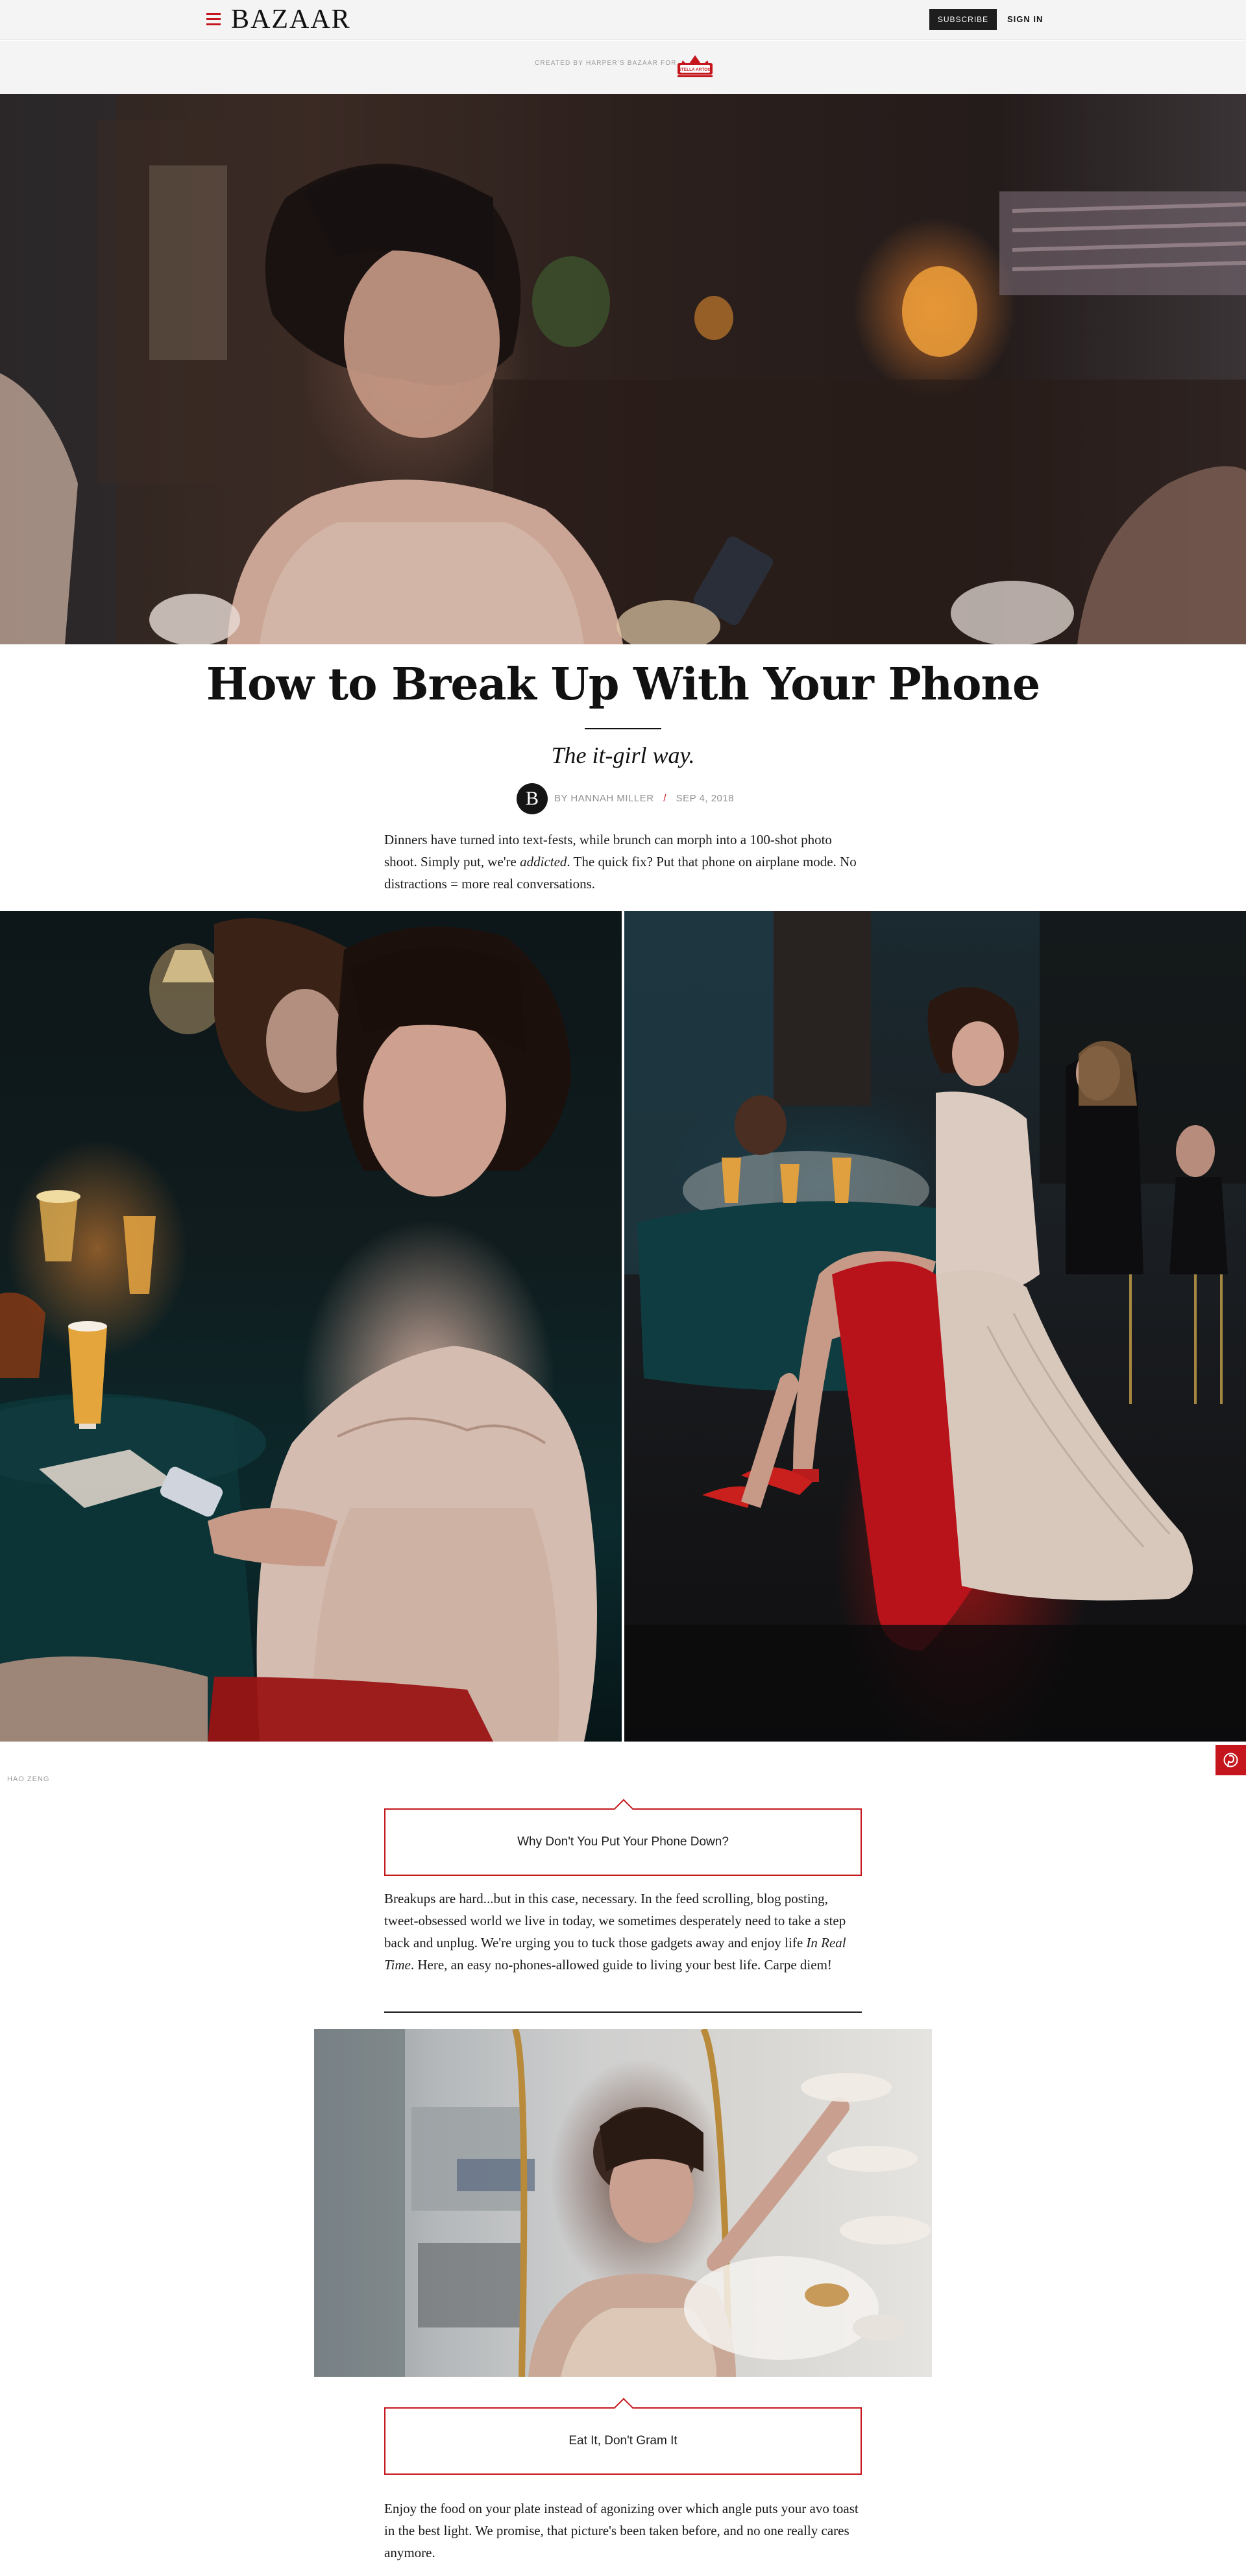 This screenshot has height=2576, width=1246. I want to click on stella-artois-logo: STELLA ARTOIS, so click(695, 65).